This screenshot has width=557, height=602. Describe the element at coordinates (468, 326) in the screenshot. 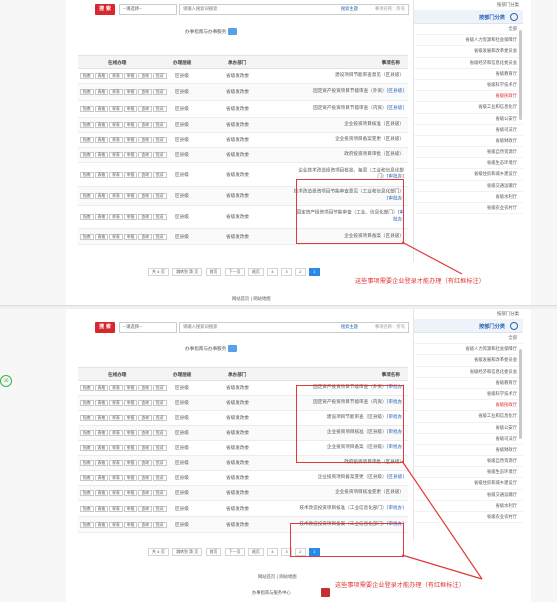

I see `sidebar-tab: 按部门分类` at that location.